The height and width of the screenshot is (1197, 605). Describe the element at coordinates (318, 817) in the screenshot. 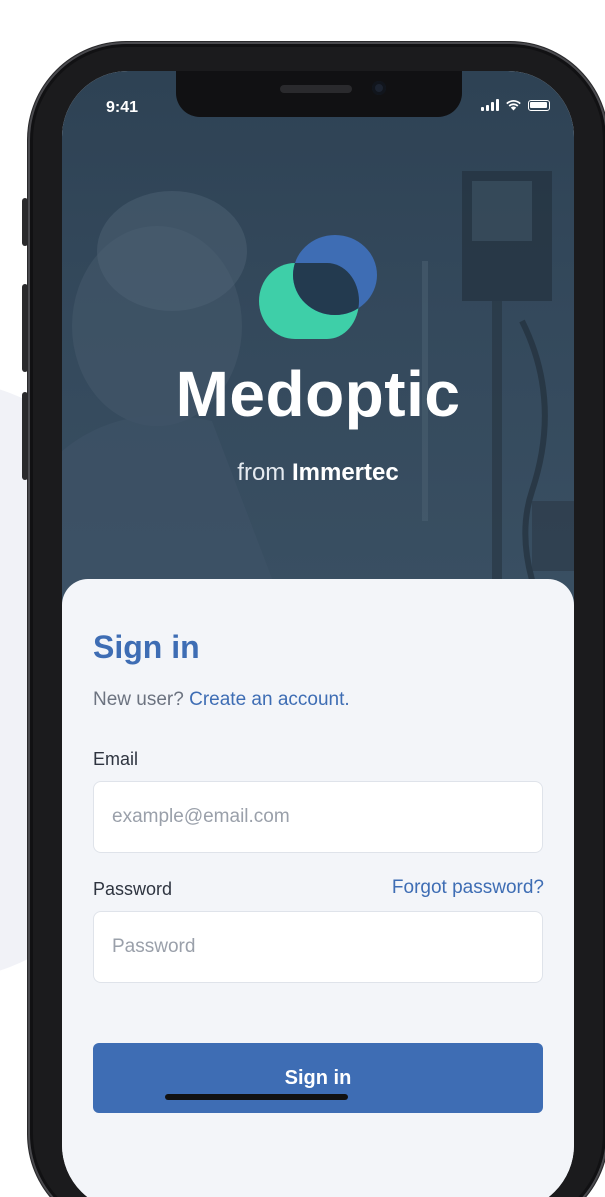

I see `email-field` at that location.